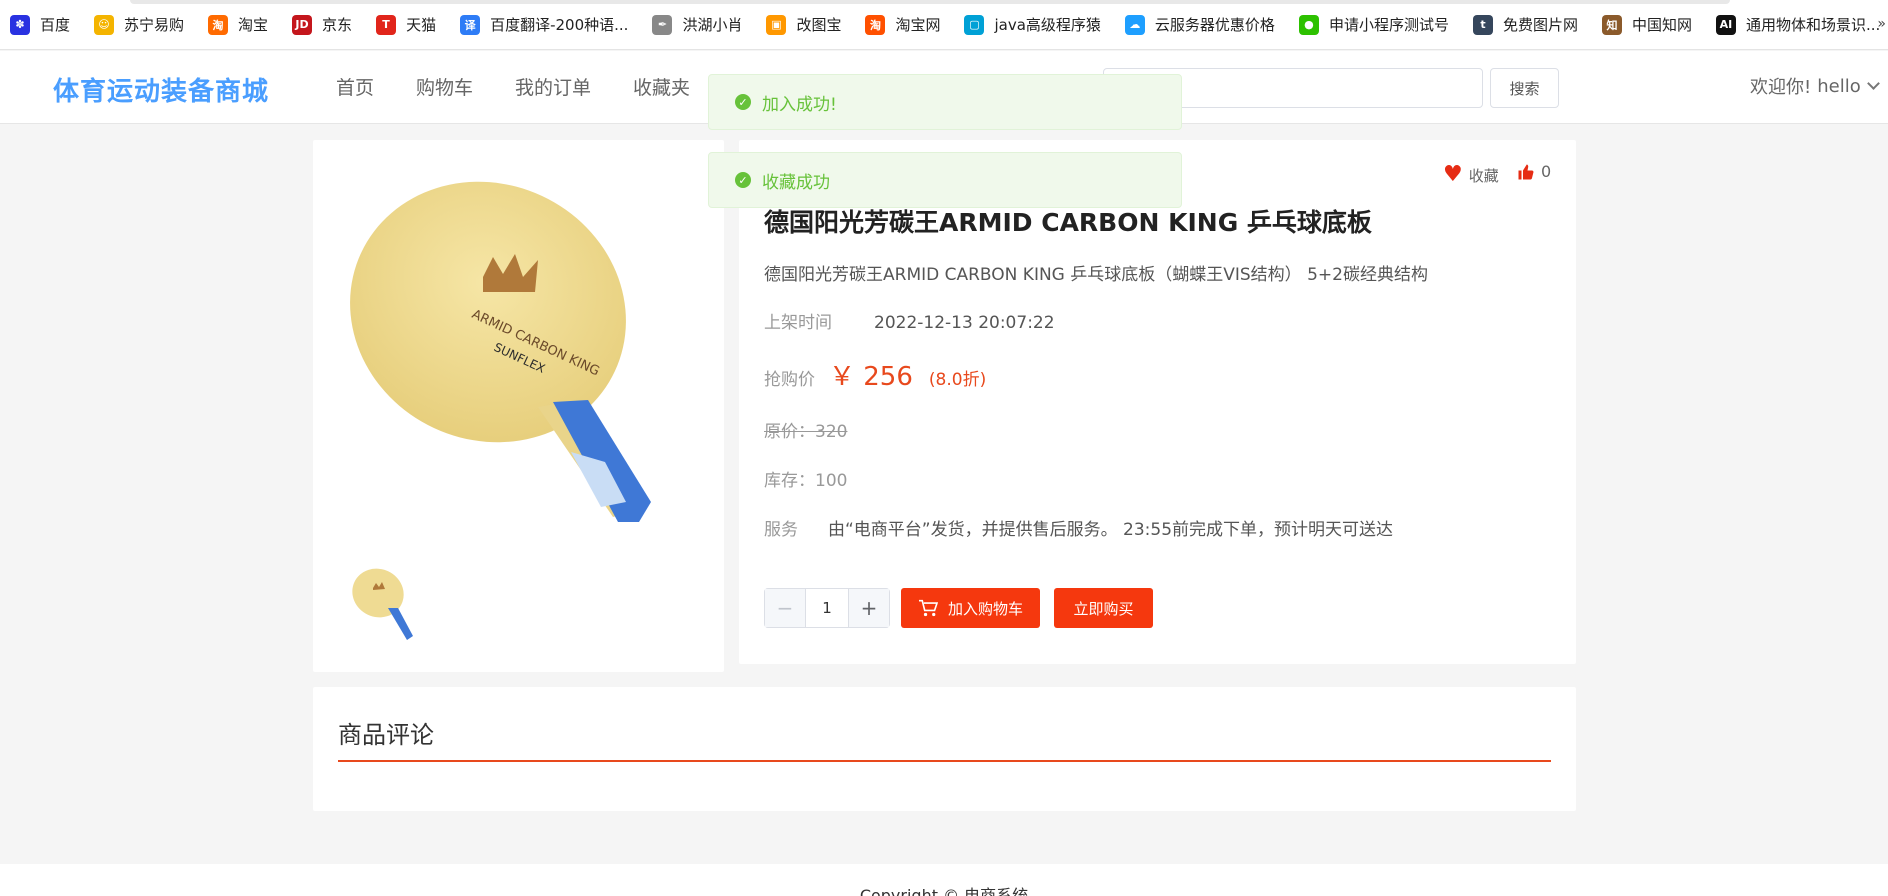 This screenshot has height=896, width=1888. I want to click on bookmark-item: 淘淘宝, so click(238, 24).